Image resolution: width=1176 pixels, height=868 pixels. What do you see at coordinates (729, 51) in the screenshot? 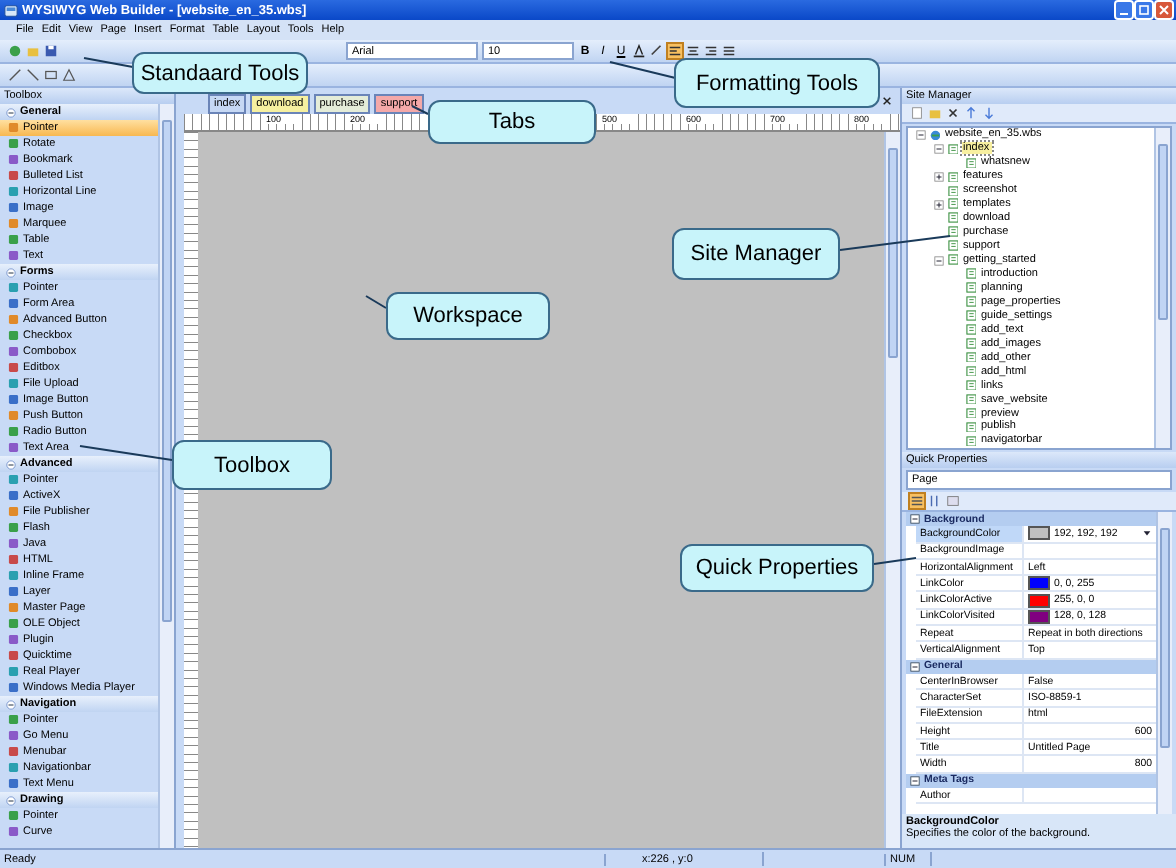
I see `justify-icon` at bounding box center [729, 51].